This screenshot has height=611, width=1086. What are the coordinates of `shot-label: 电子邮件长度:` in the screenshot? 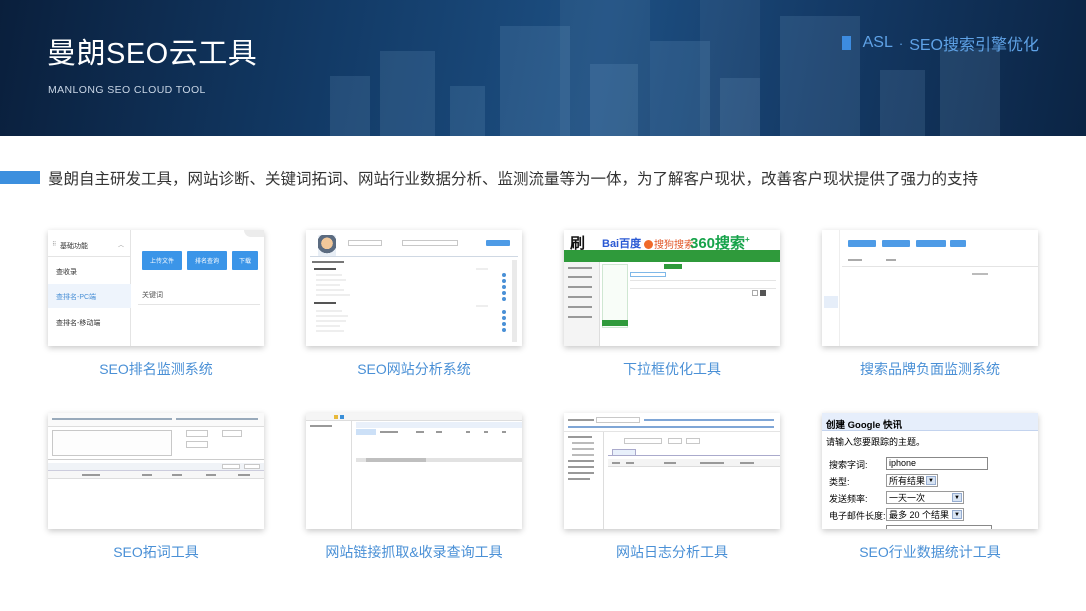 It's located at (857, 516).